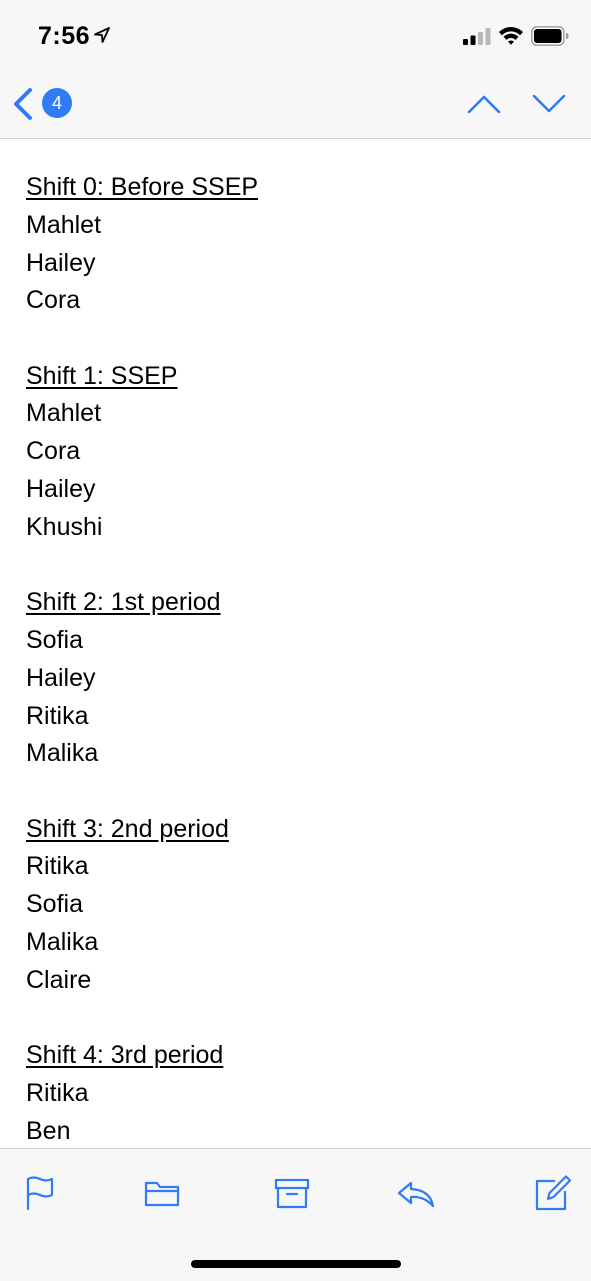 This screenshot has height=1281, width=591. I want to click on folder-icon, so click(162, 1194).